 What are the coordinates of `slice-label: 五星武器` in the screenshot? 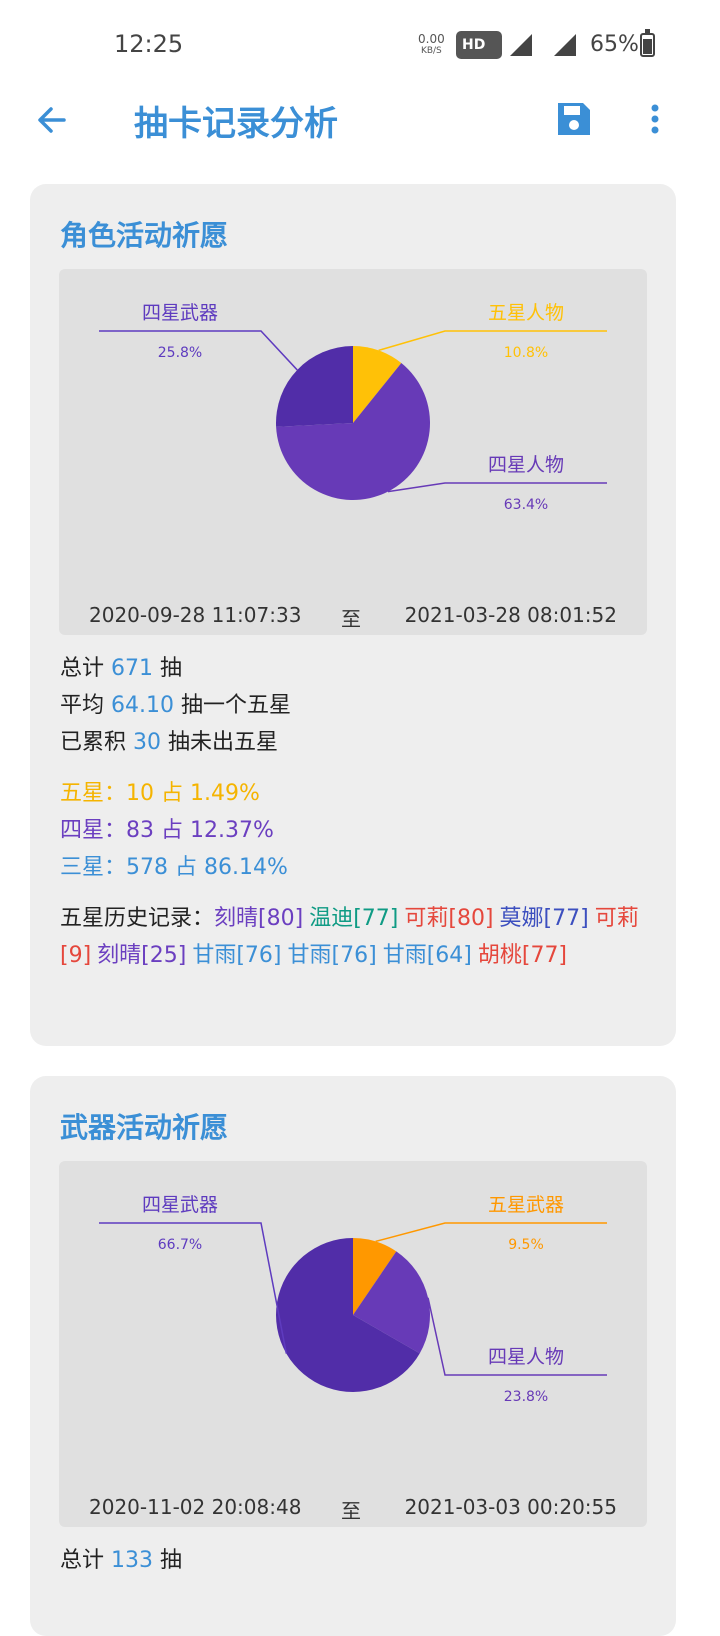 It's located at (526, 1205).